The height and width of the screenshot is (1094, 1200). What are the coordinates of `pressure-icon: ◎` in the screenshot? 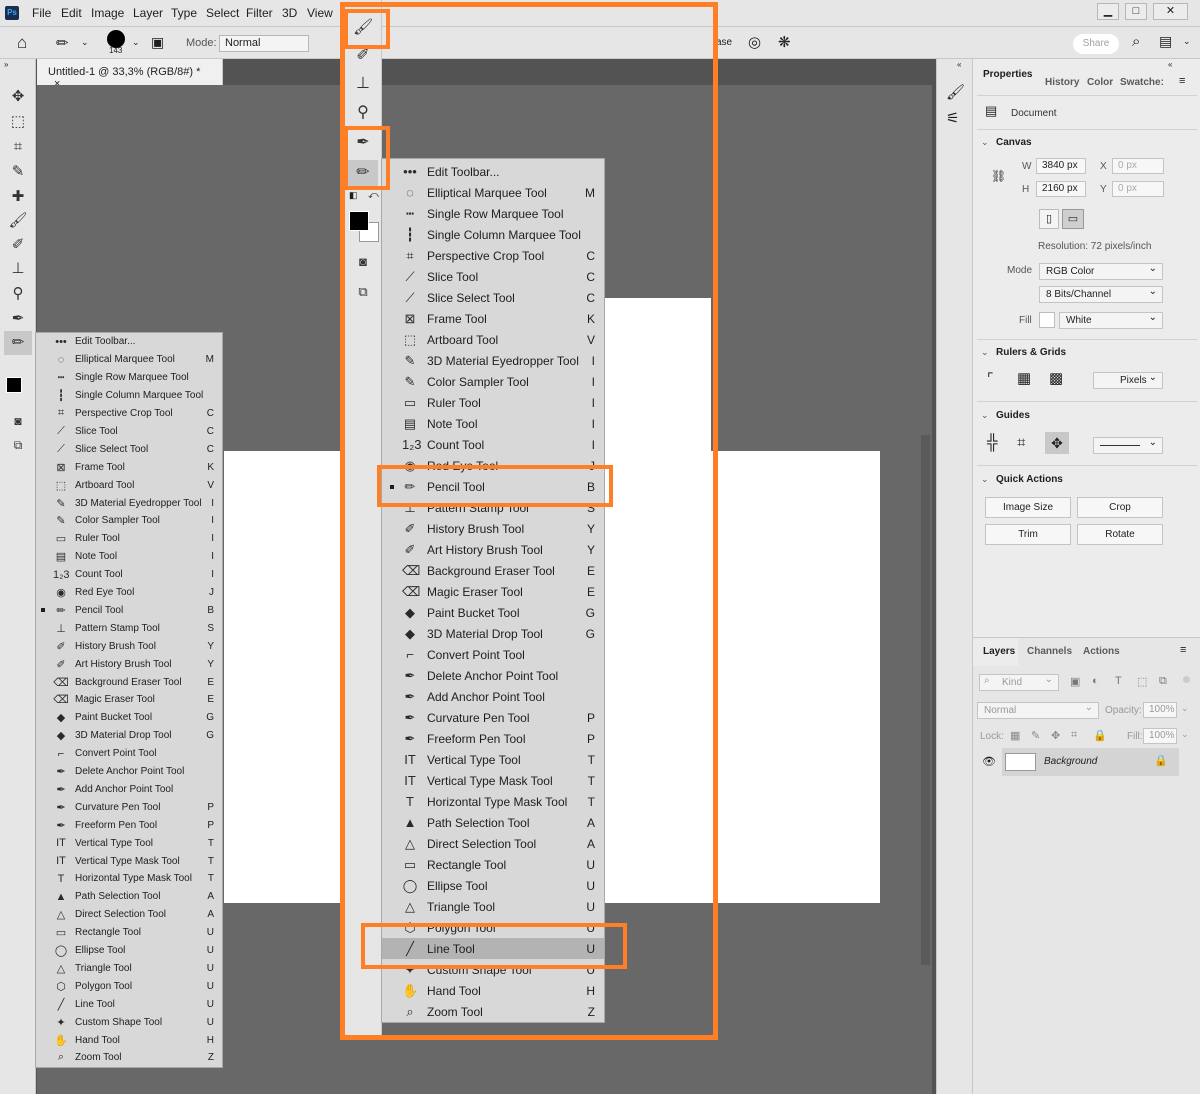 It's located at (754, 42).